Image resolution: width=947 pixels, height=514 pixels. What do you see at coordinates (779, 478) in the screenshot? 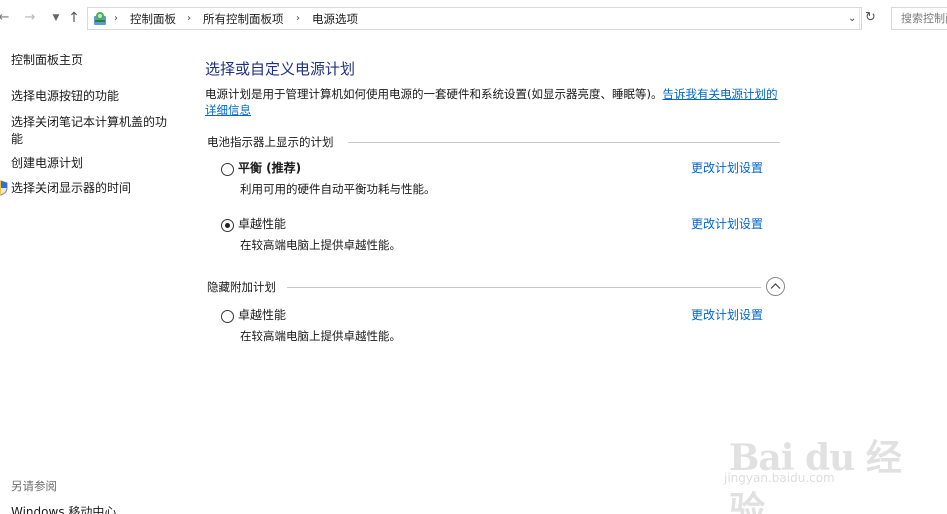
I see `watermark-url: jingyan.baidu.com` at bounding box center [779, 478].